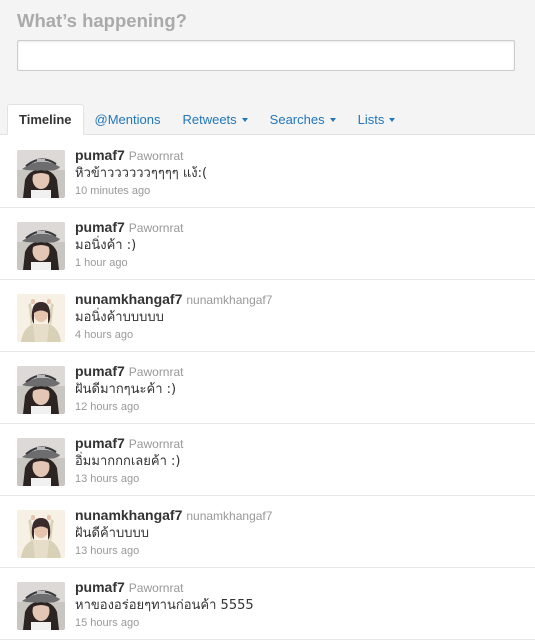 This screenshot has width=535, height=642. Describe the element at coordinates (300, 244) in the screenshot. I see `tweet-content: pumaf7 Pawornrat มอนิ่งค้า :) 1 hour ago` at that location.